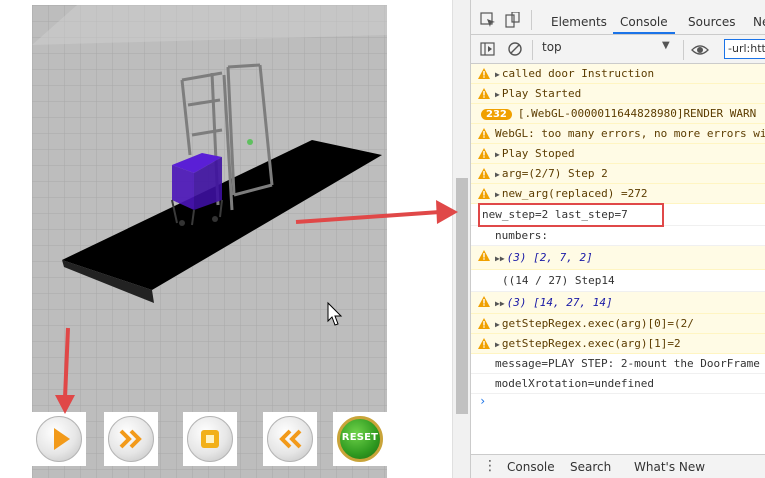  What do you see at coordinates (538, 153) in the screenshot?
I see `message-text: Play Stoped` at bounding box center [538, 153].